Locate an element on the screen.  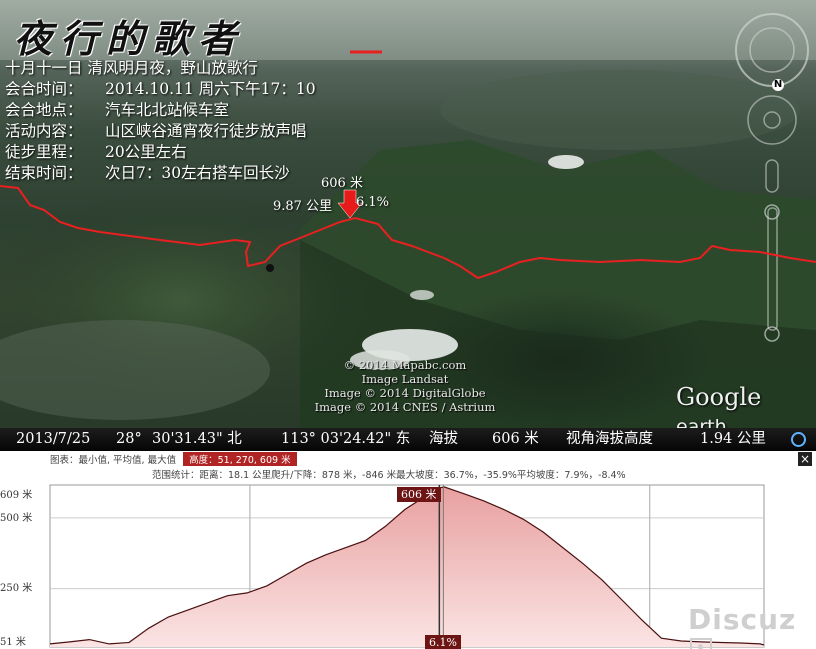
info-line-meet-place: 会合地点： 汽车北北站候车室 is located at coordinates (160, 110).